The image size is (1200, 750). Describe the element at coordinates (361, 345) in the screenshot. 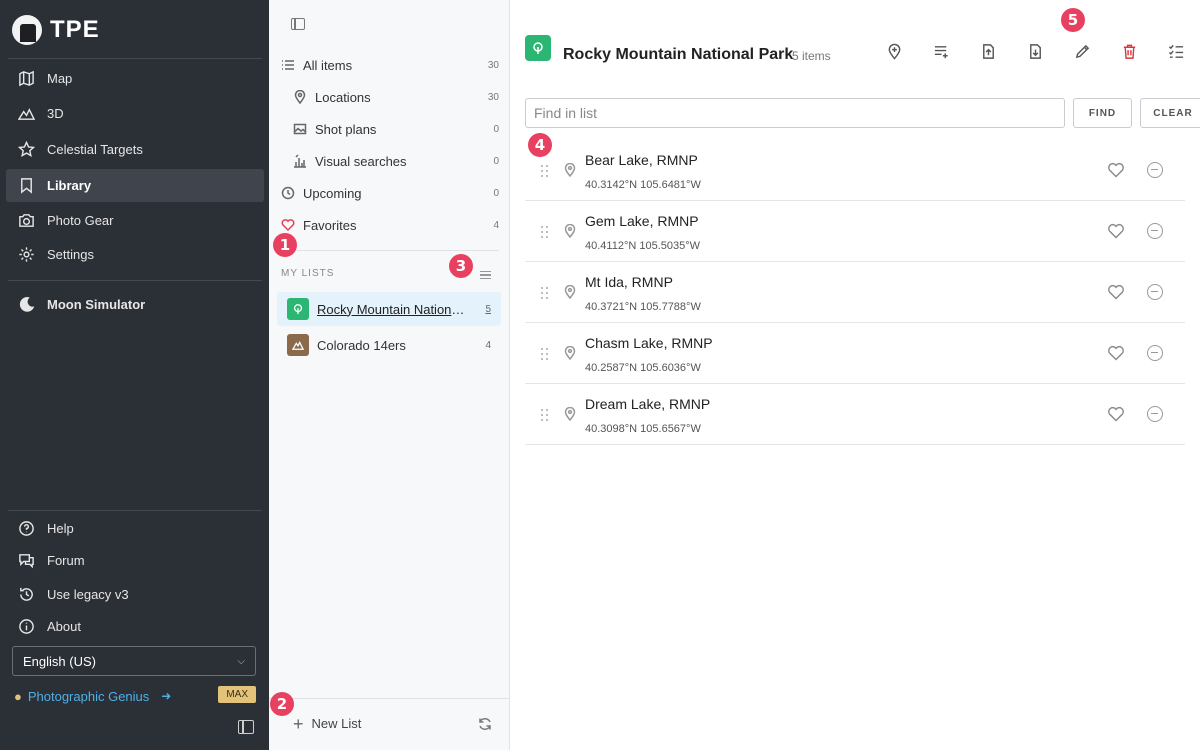

I see `list-label: Colorado 14ers` at that location.